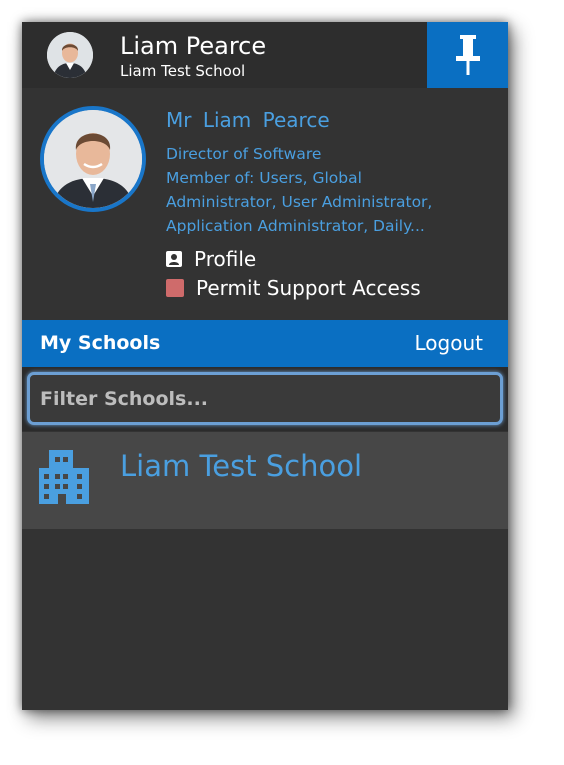  I want to click on full-name: Mr Liam Pearce, so click(248, 120).